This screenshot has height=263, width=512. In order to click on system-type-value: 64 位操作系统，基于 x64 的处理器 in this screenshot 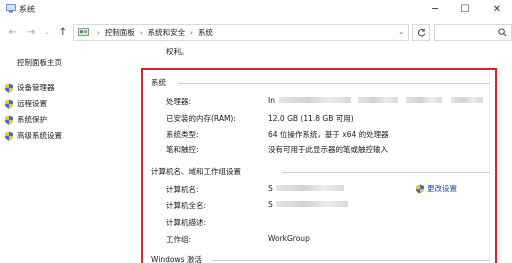, I will do `click(328, 134)`.